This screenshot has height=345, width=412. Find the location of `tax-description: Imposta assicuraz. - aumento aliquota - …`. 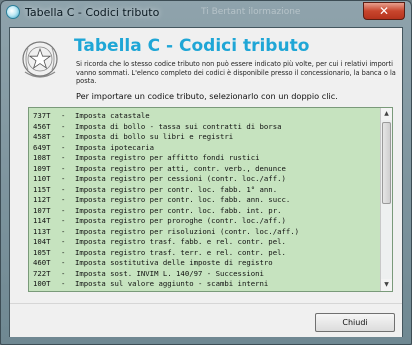

tax-description: Imposta assicuraz. - aumento aliquota - … is located at coordinates (176, 291).